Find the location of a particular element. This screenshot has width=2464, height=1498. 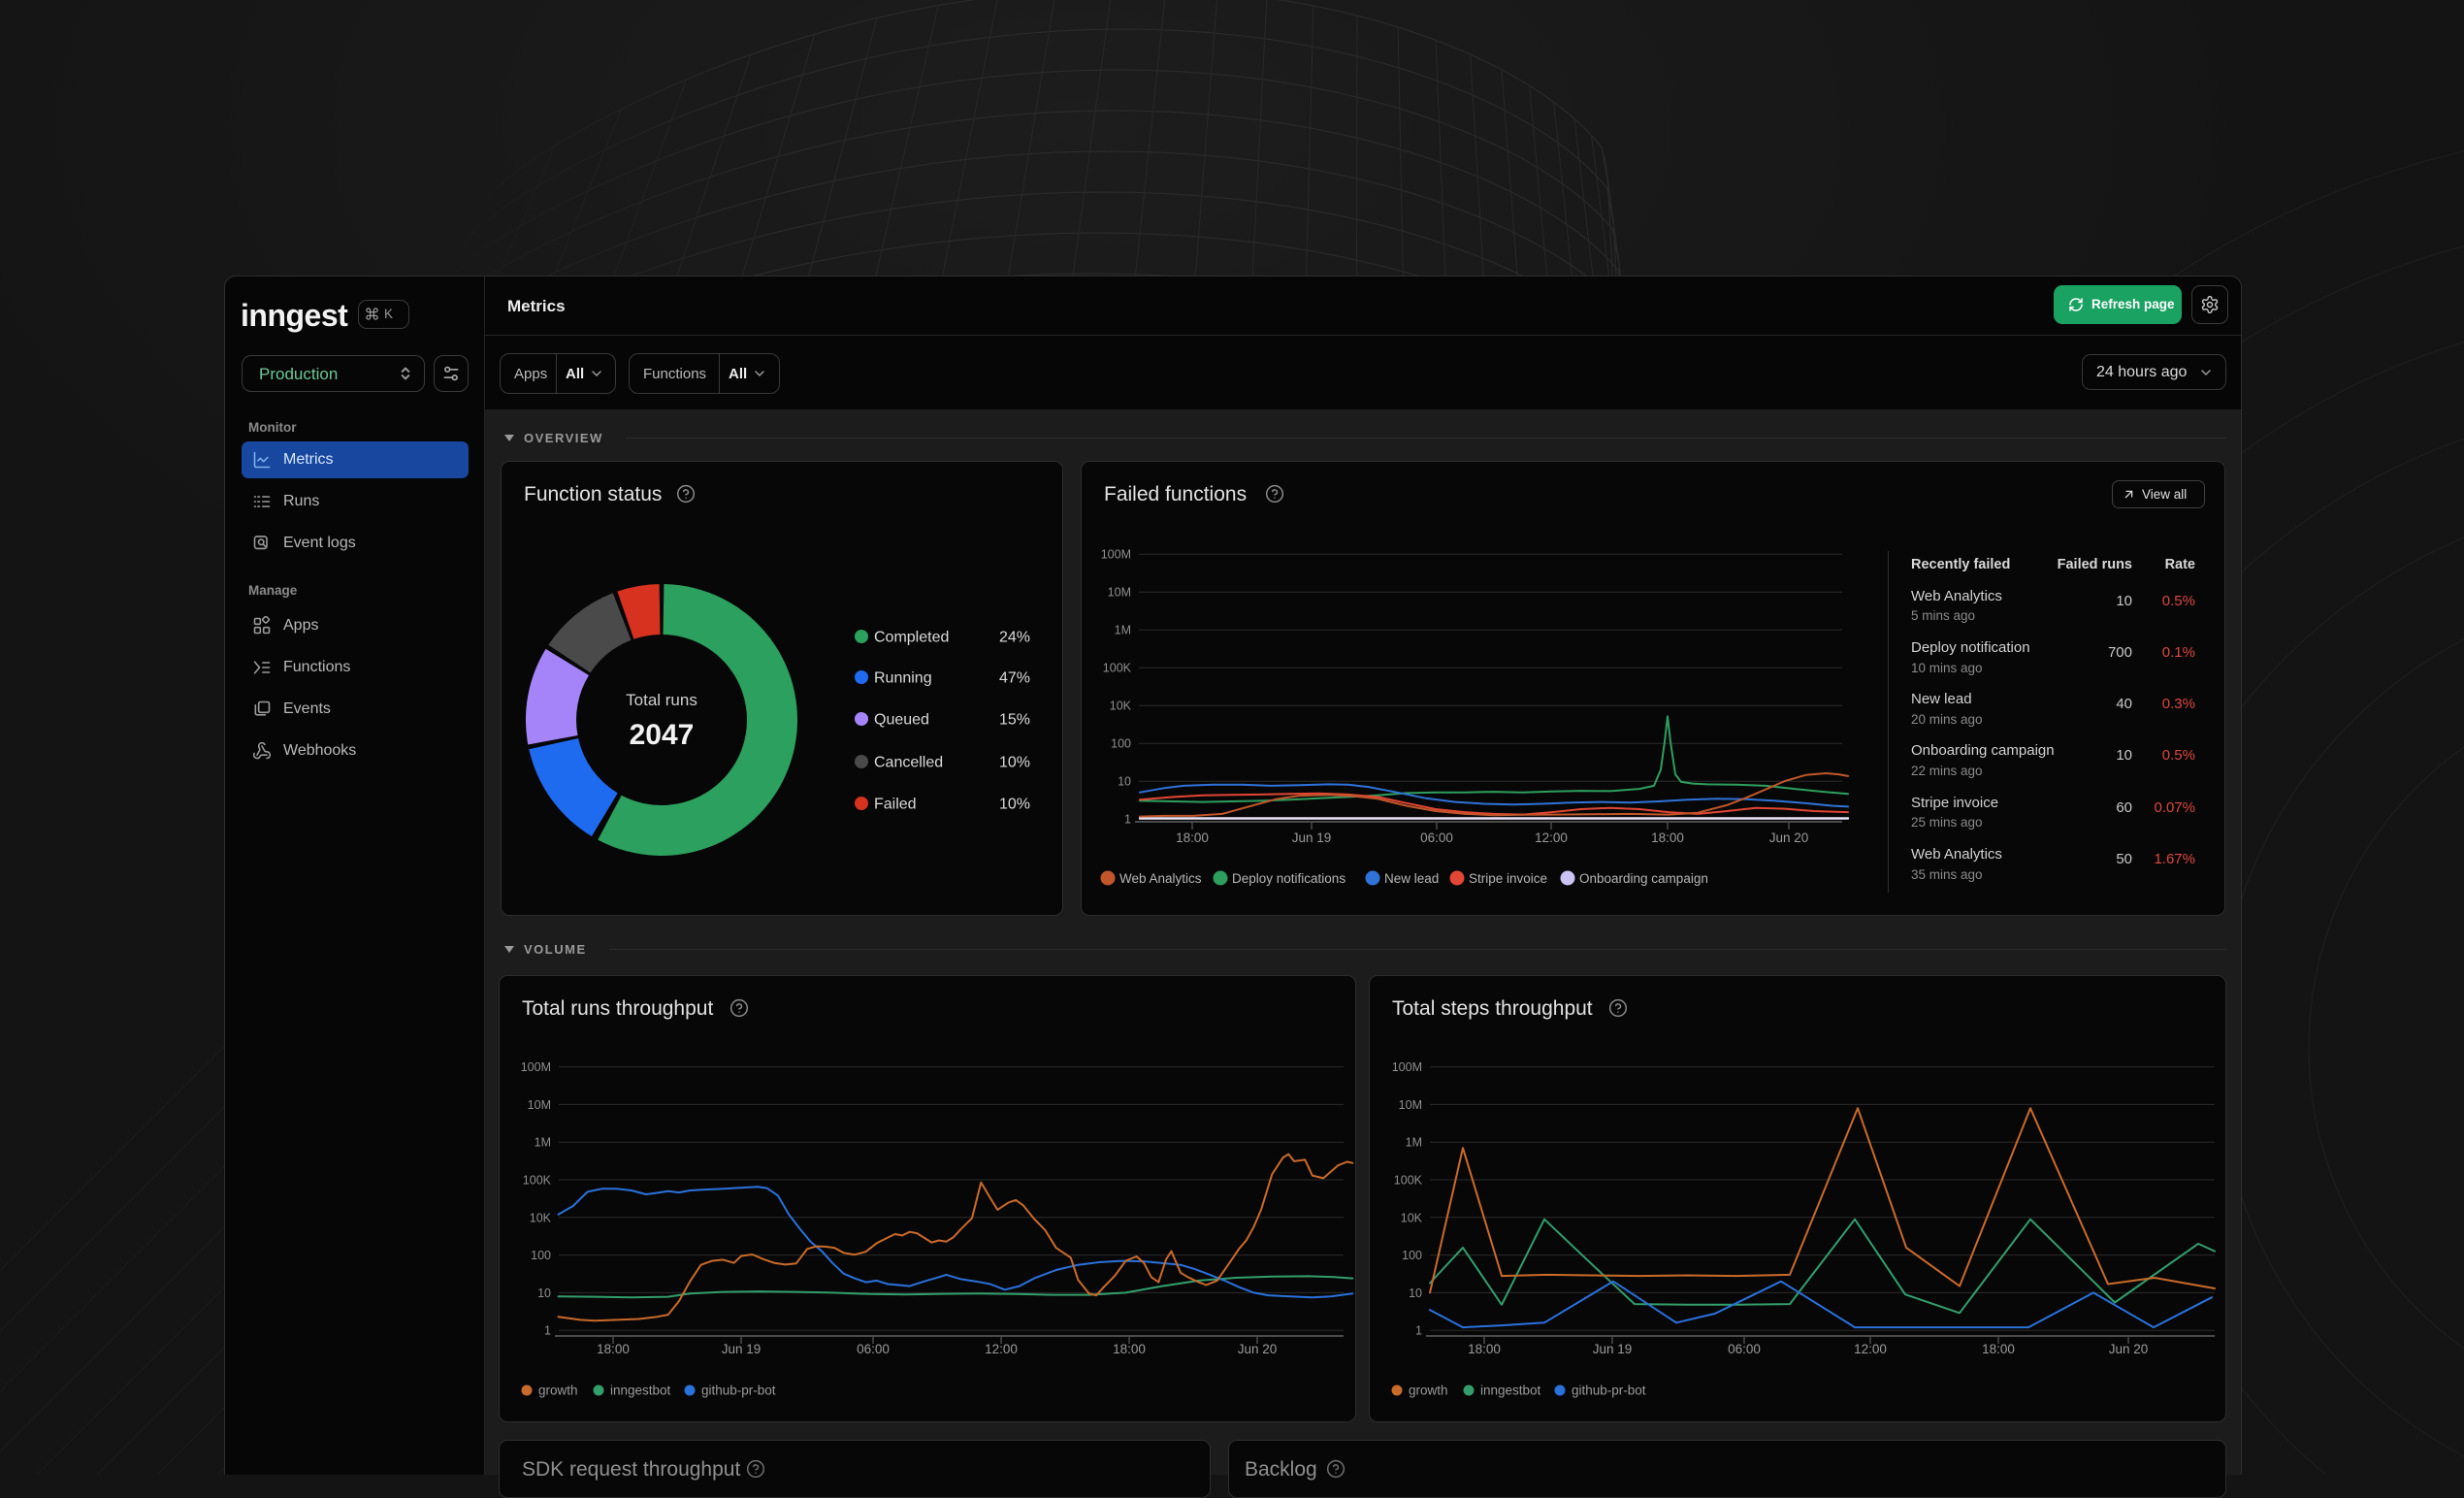

svg-text: 2047 is located at coordinates (662, 735).